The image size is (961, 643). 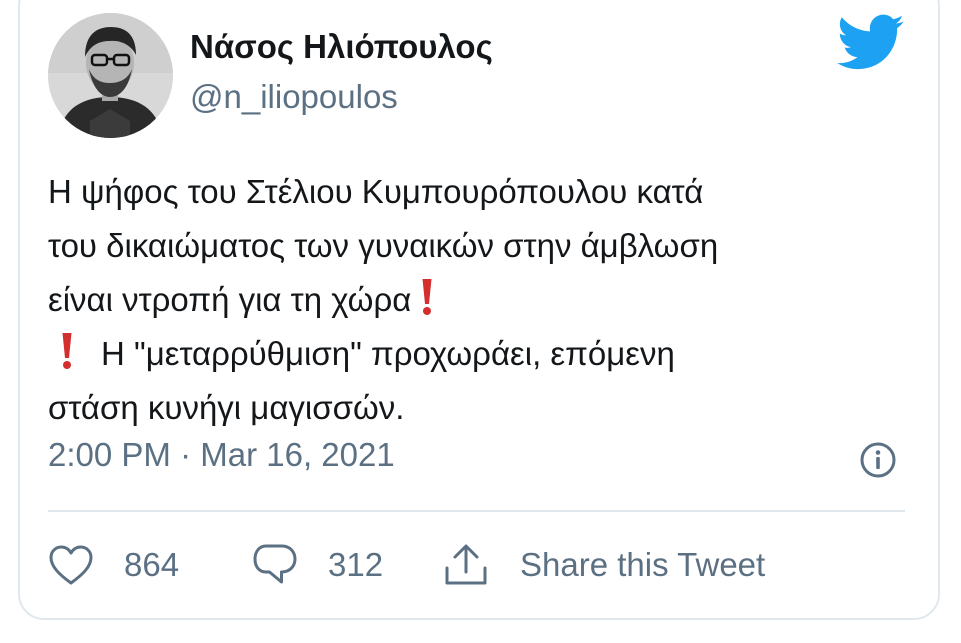 What do you see at coordinates (152, 564) in the screenshot?
I see `like-count: 864` at bounding box center [152, 564].